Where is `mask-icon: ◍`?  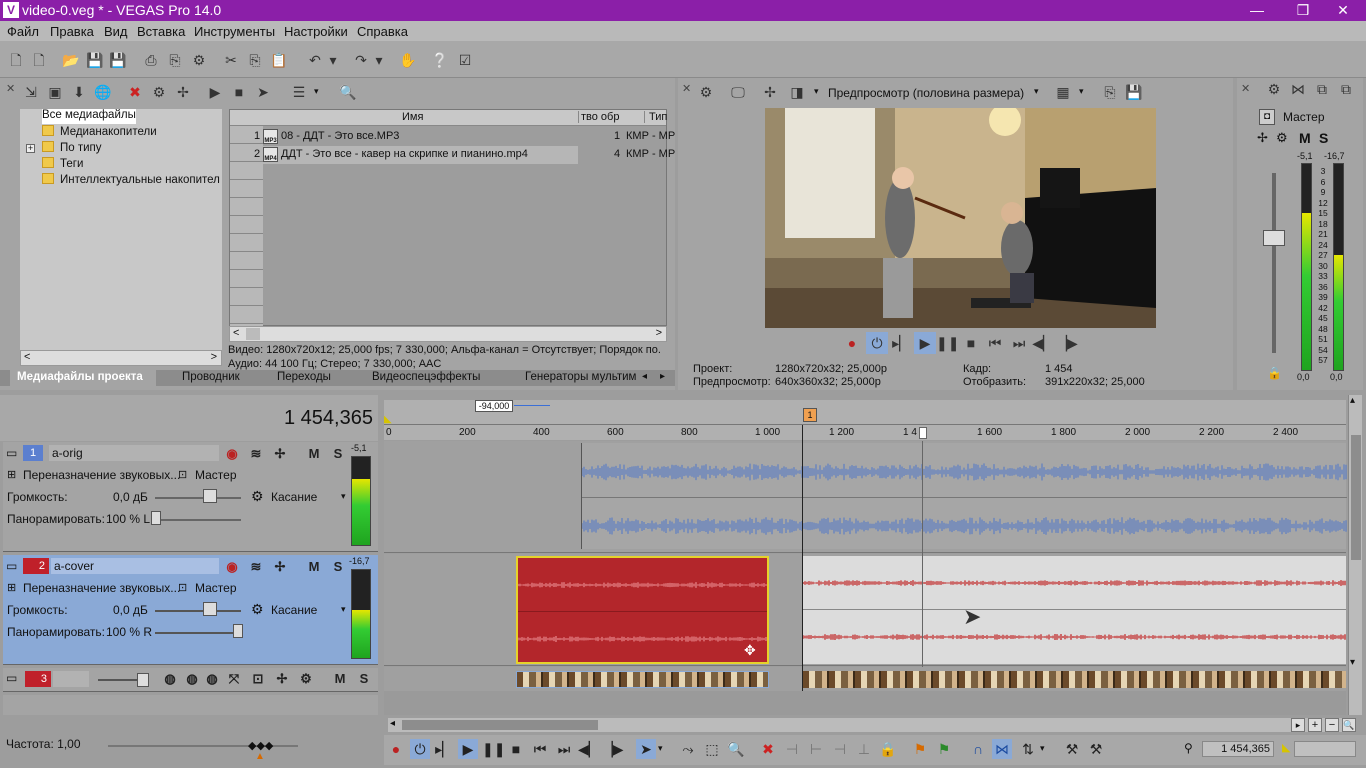 mask-icon: ◍ is located at coordinates (212, 679).